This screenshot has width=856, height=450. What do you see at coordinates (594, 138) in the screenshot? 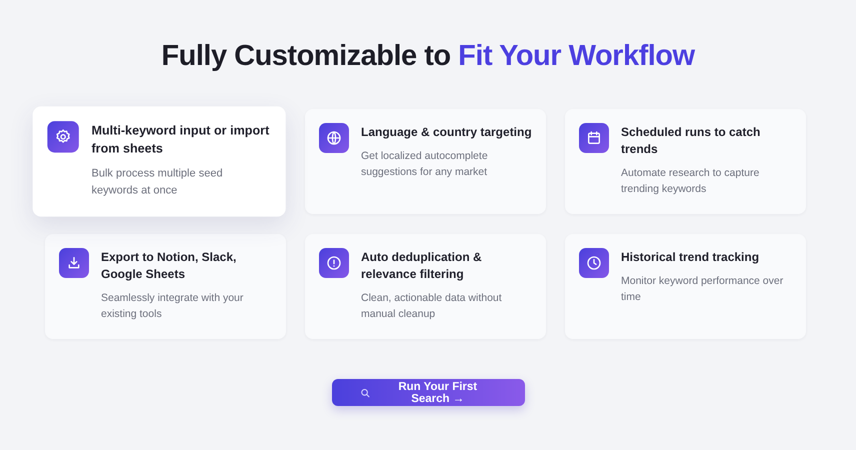
I see `calendar-icon` at bounding box center [594, 138].